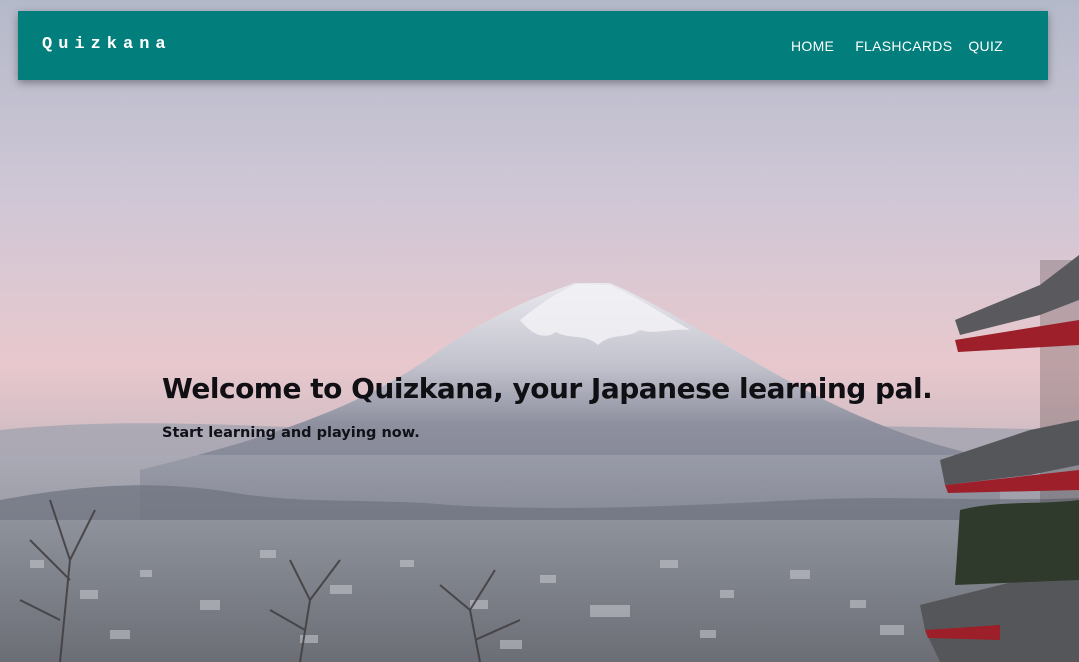 Image resolution: width=1079 pixels, height=662 pixels. What do you see at coordinates (903, 46) in the screenshot?
I see `nav-link-flashcards: FLASHCARDS` at bounding box center [903, 46].